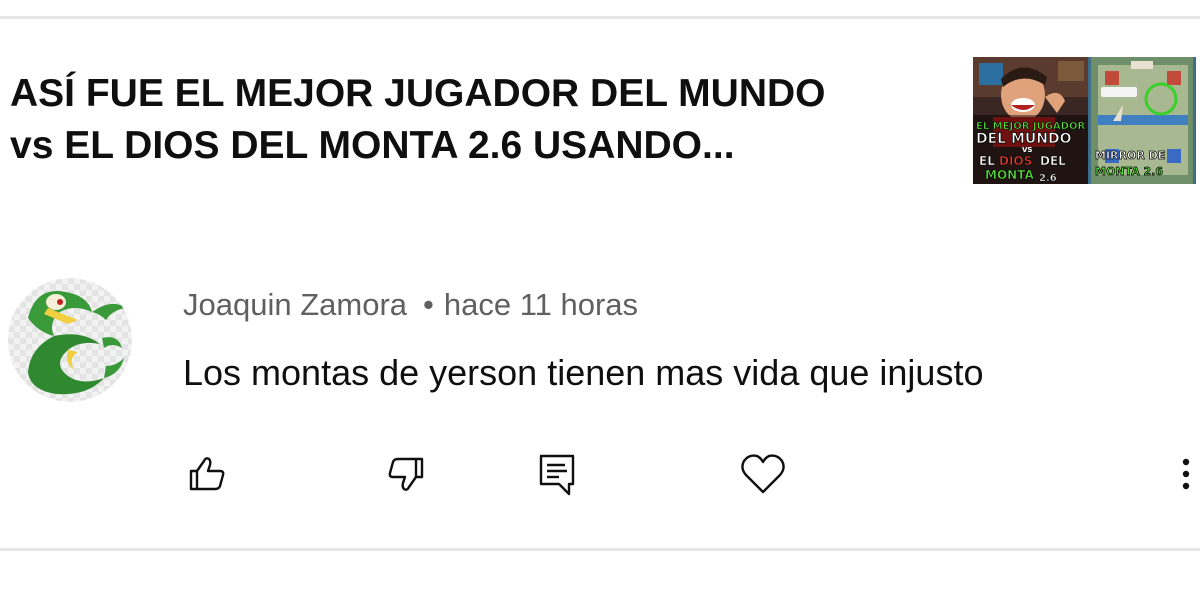  I want to click on comment-author: Joaquin Zamora, so click(295, 304).